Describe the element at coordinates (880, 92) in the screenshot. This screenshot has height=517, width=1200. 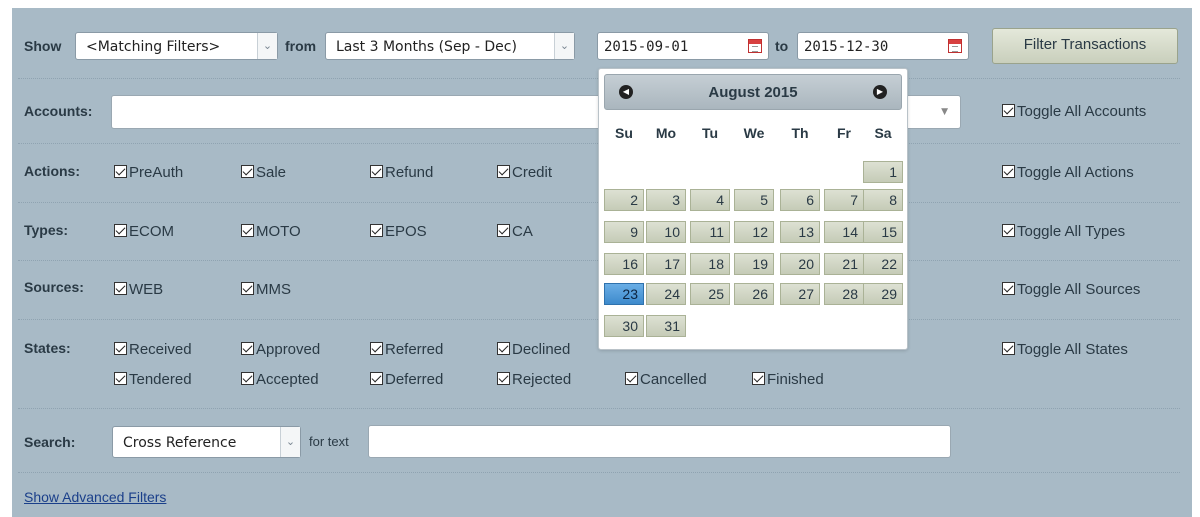
I see `next-month-icon: ▶` at that location.